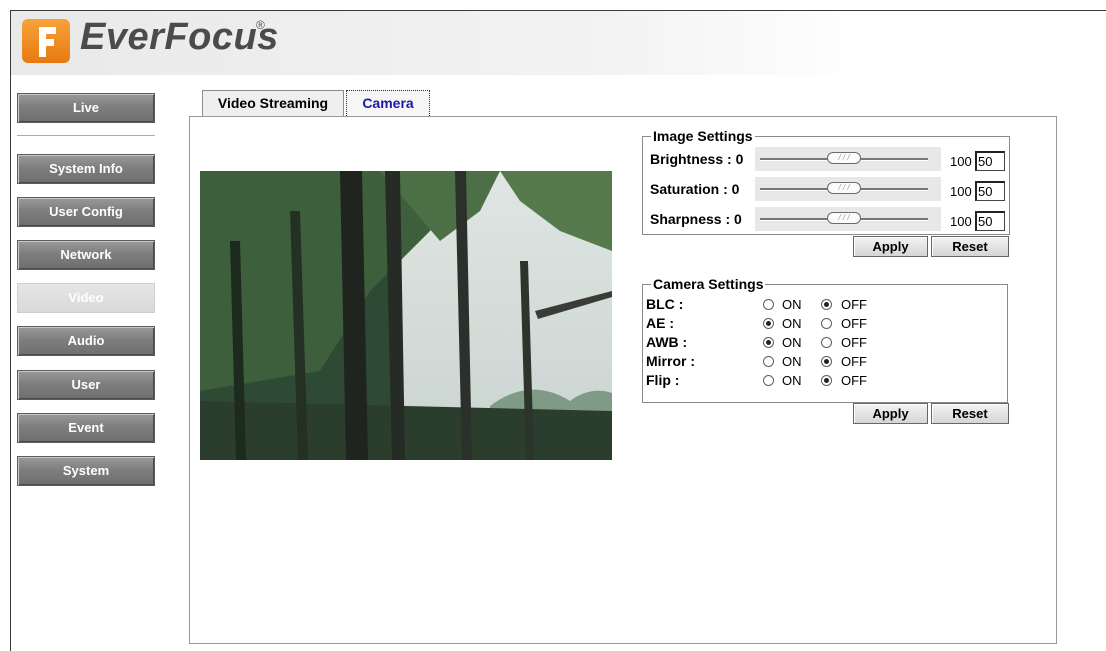 The height and width of the screenshot is (651, 1106). I want to click on mirror-off-label: OFF, so click(854, 361).